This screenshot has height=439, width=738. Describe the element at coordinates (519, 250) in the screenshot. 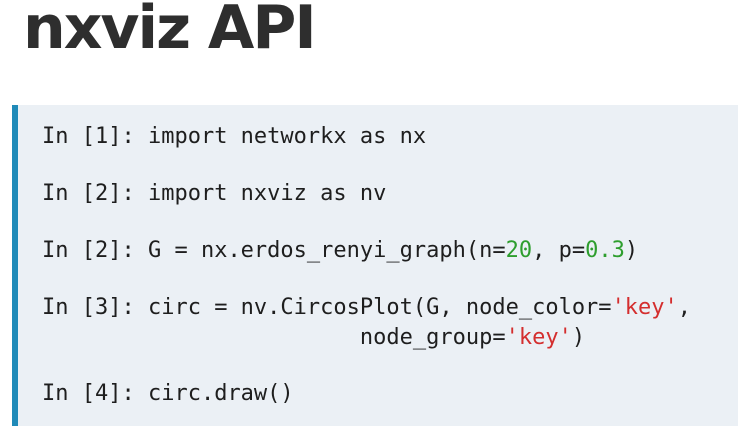

I see `number-literal: 20` at that location.